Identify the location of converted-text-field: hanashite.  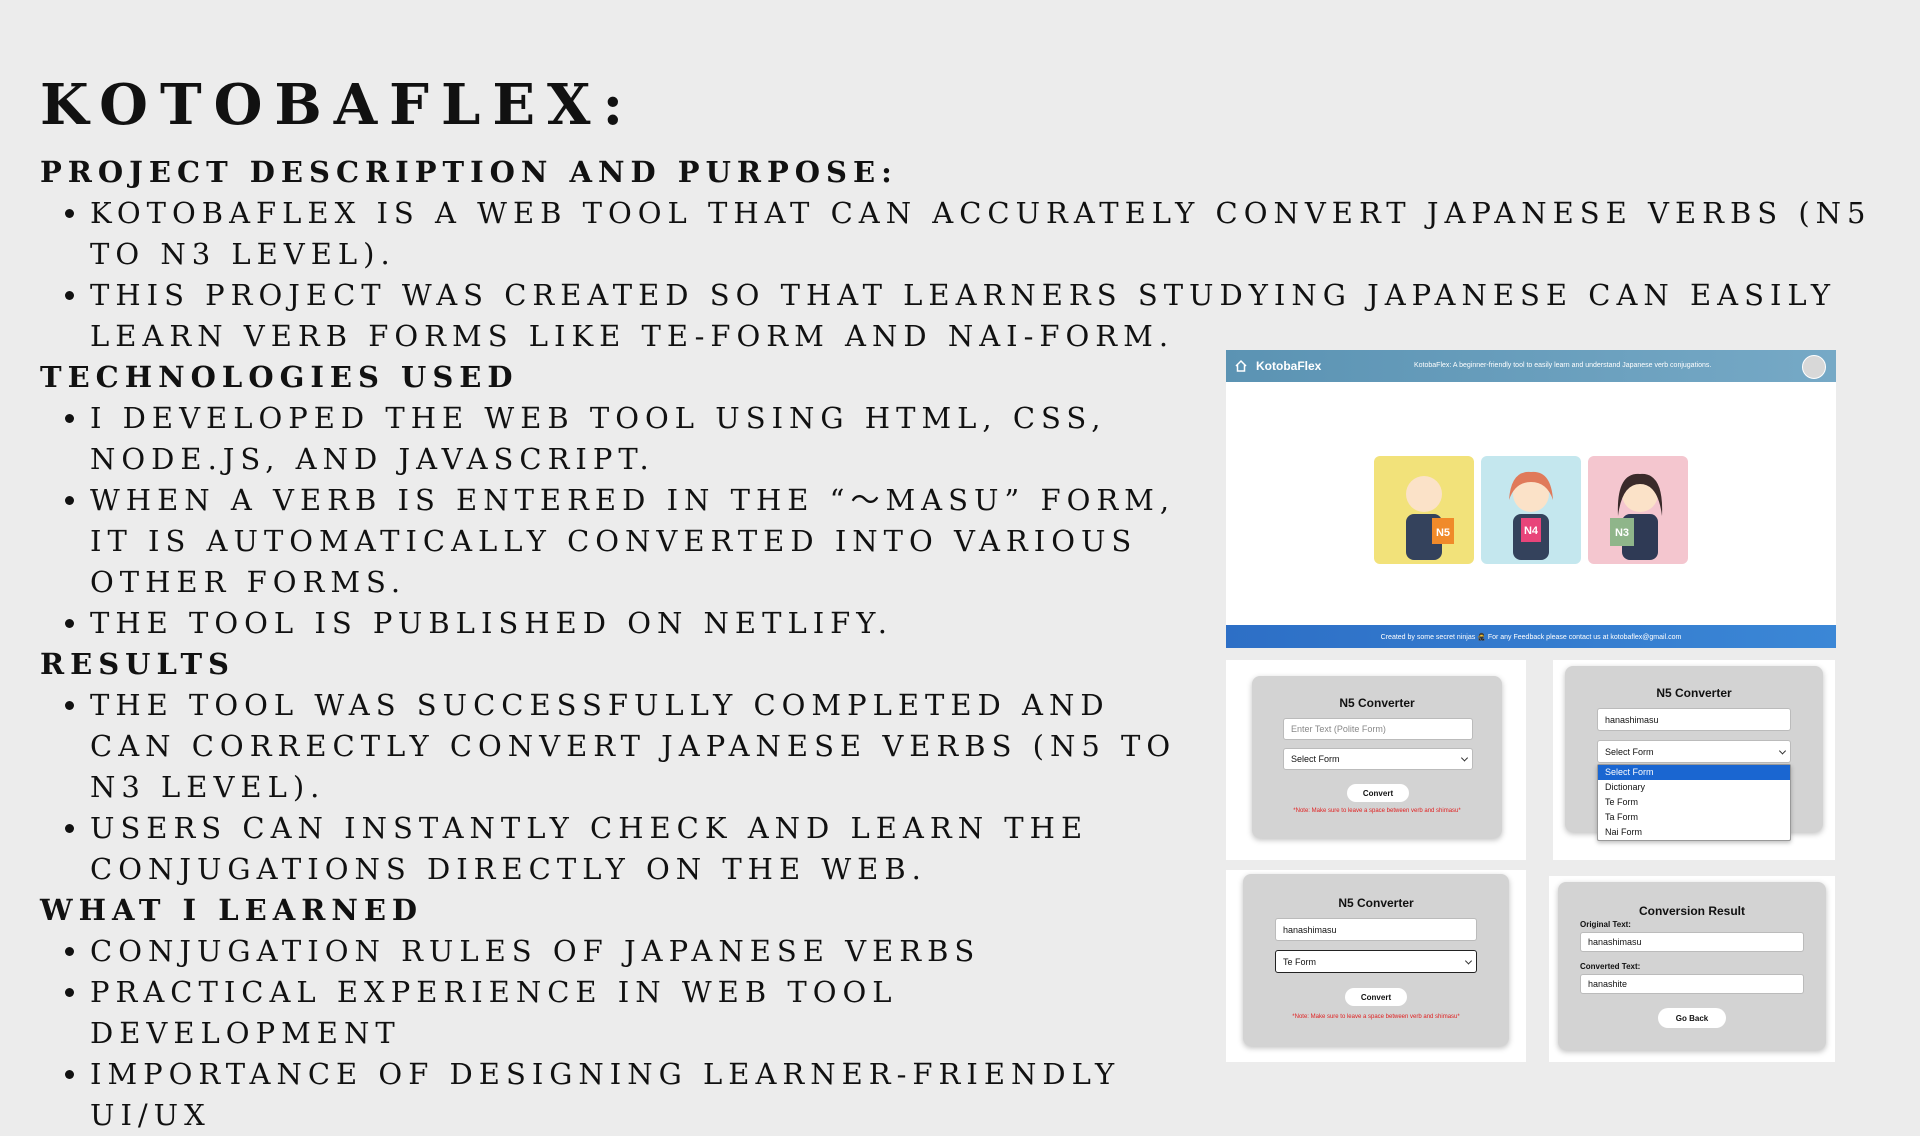
(1692, 984).